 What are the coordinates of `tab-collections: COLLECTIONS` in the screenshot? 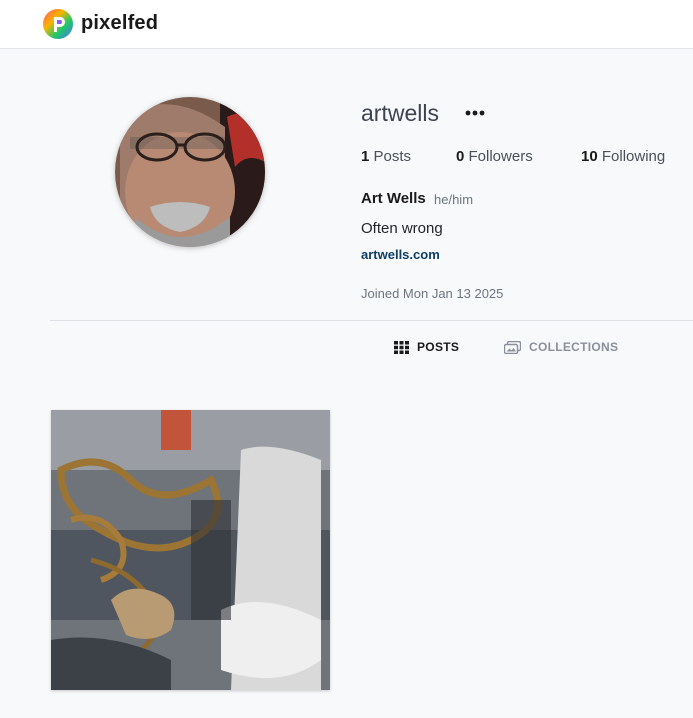 It's located at (561, 347).